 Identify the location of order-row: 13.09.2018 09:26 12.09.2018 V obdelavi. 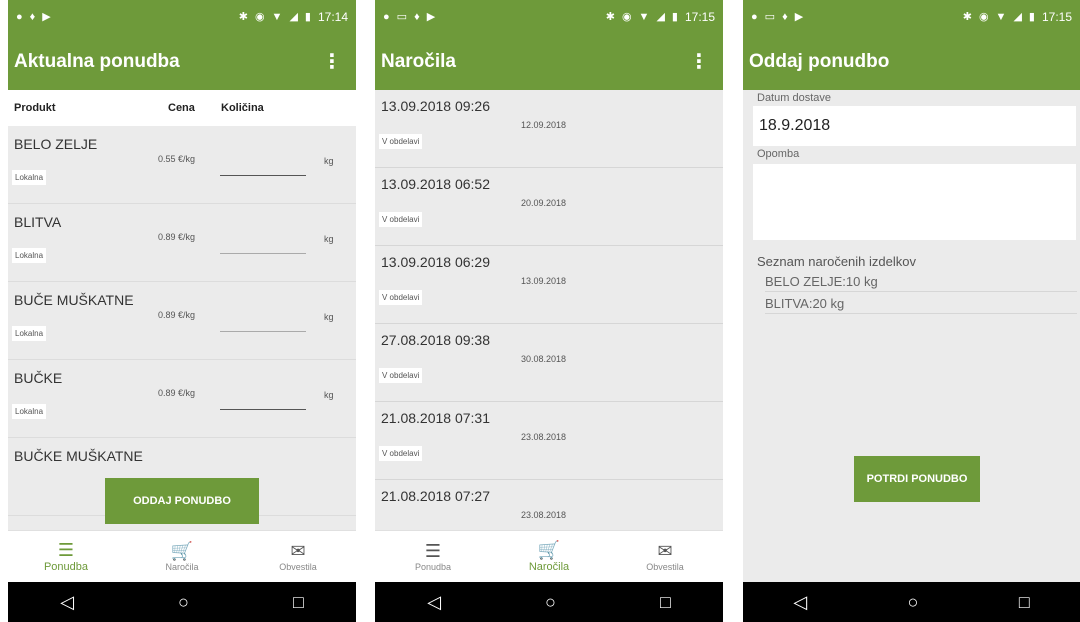
(549, 129).